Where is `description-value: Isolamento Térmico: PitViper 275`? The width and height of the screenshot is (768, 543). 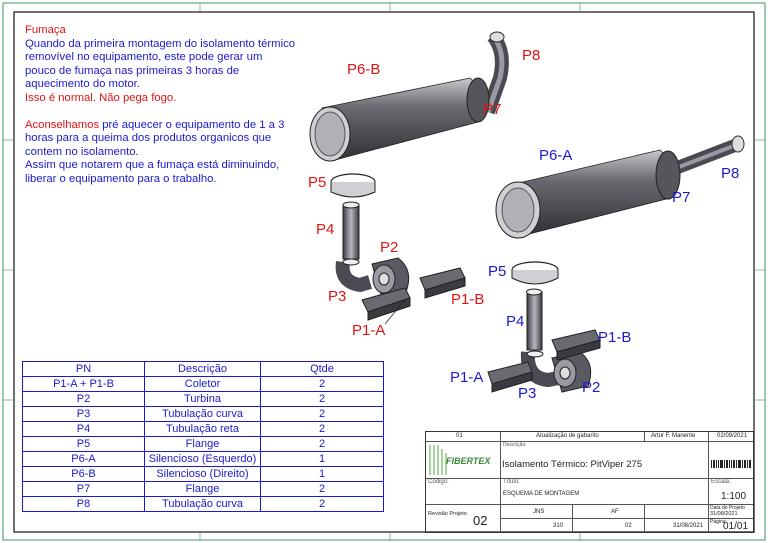 description-value: Isolamento Térmico: PitViper 275 is located at coordinates (572, 464).